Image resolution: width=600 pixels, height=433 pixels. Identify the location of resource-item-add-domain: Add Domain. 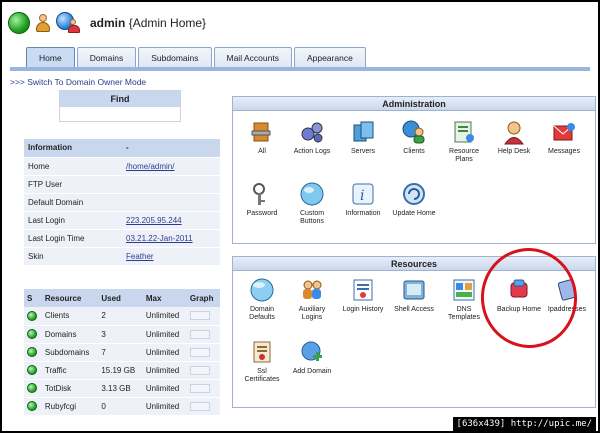
(312, 357).